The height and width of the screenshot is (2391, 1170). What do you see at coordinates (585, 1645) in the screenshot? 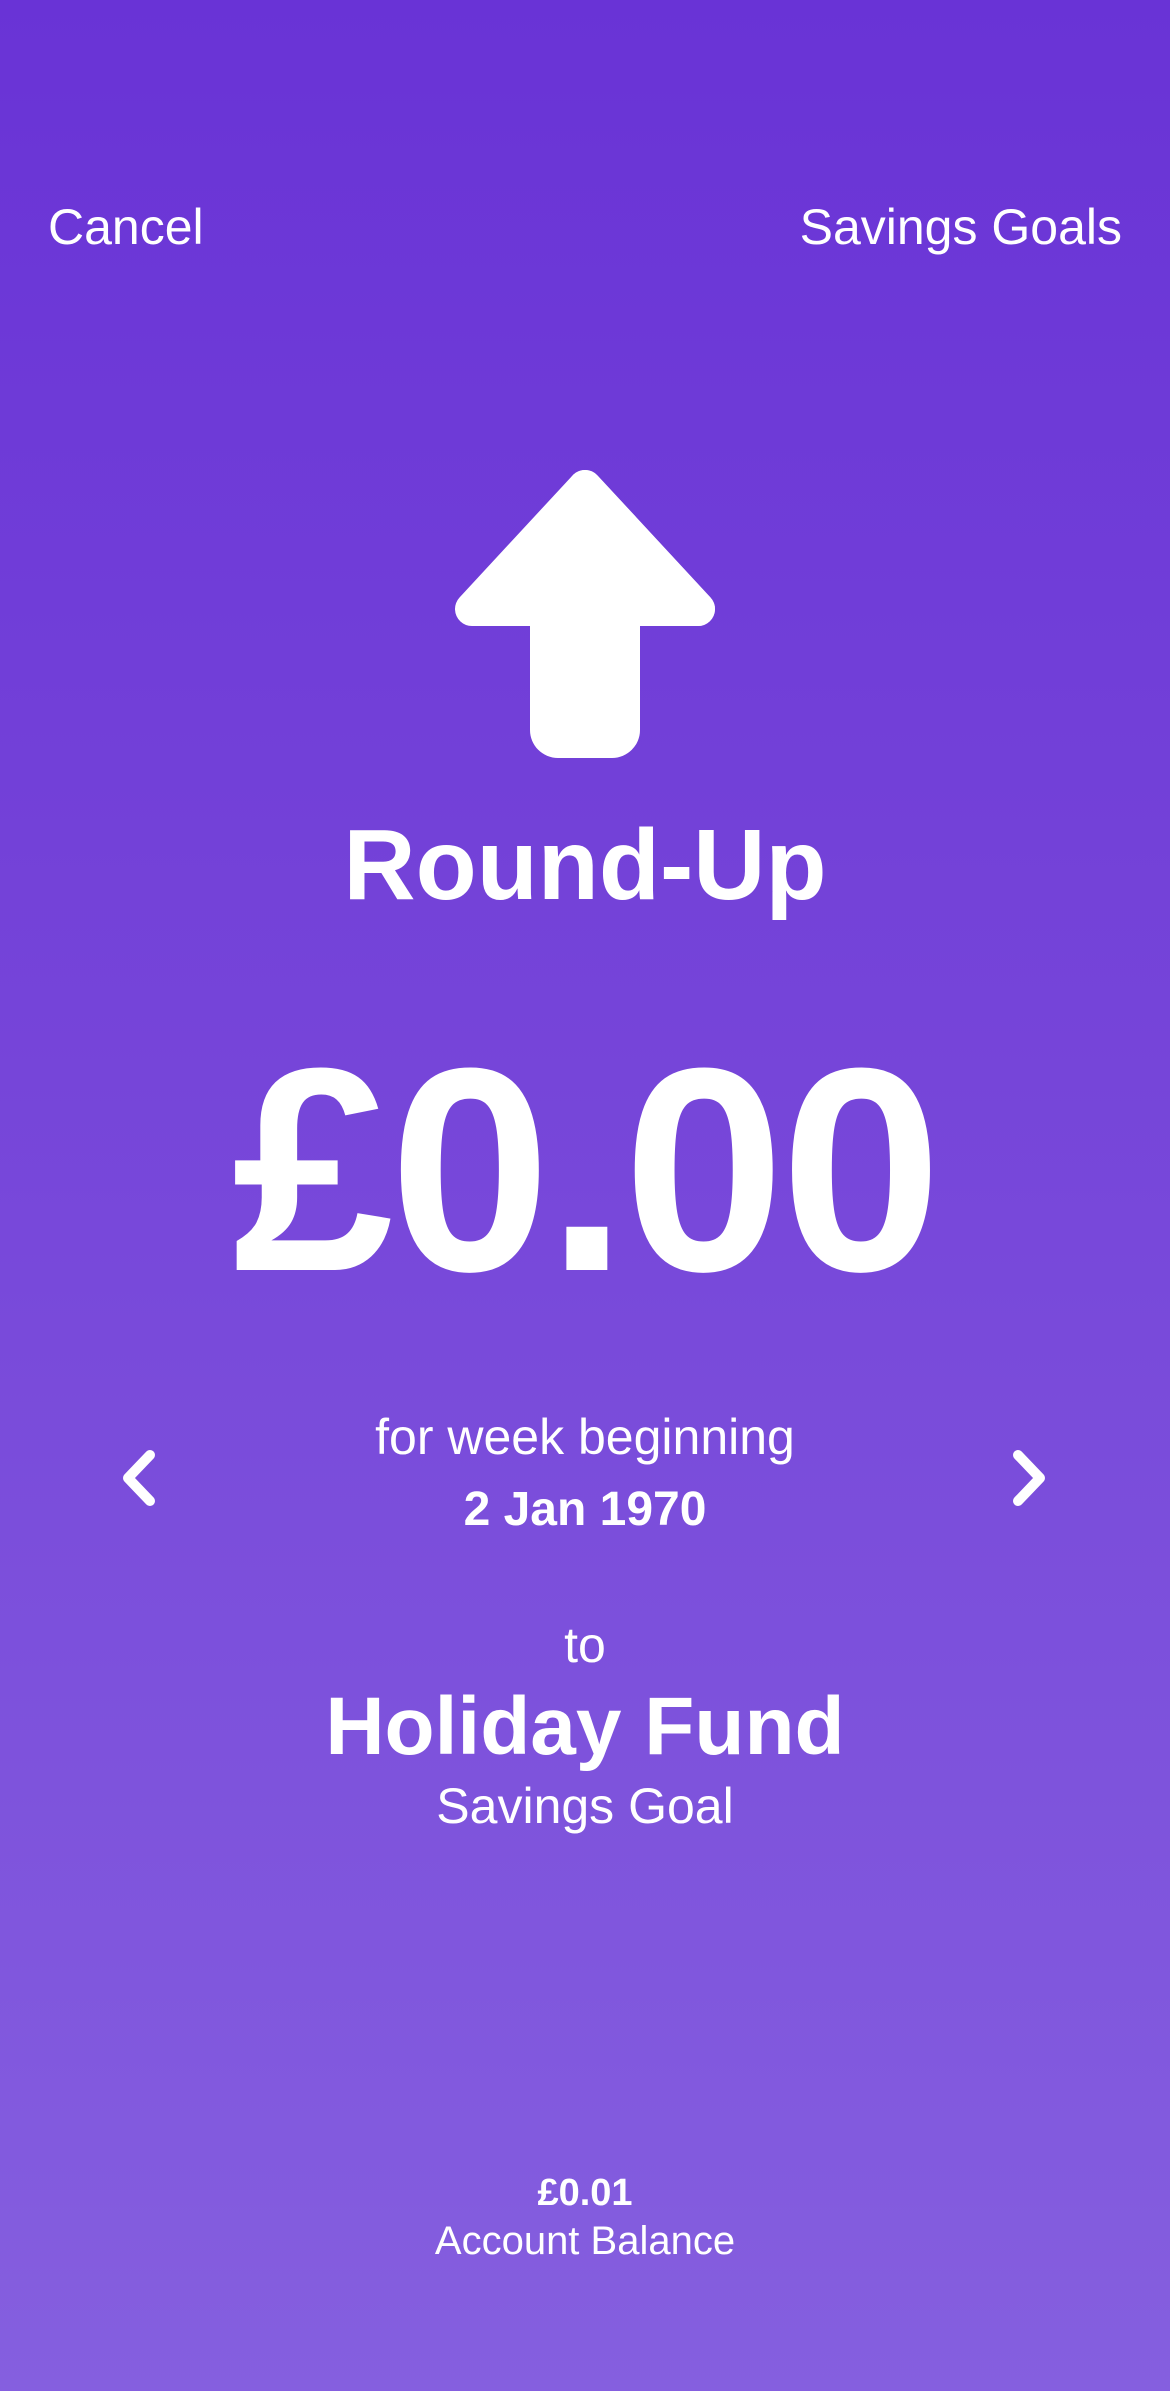
I see `to-label: to` at bounding box center [585, 1645].